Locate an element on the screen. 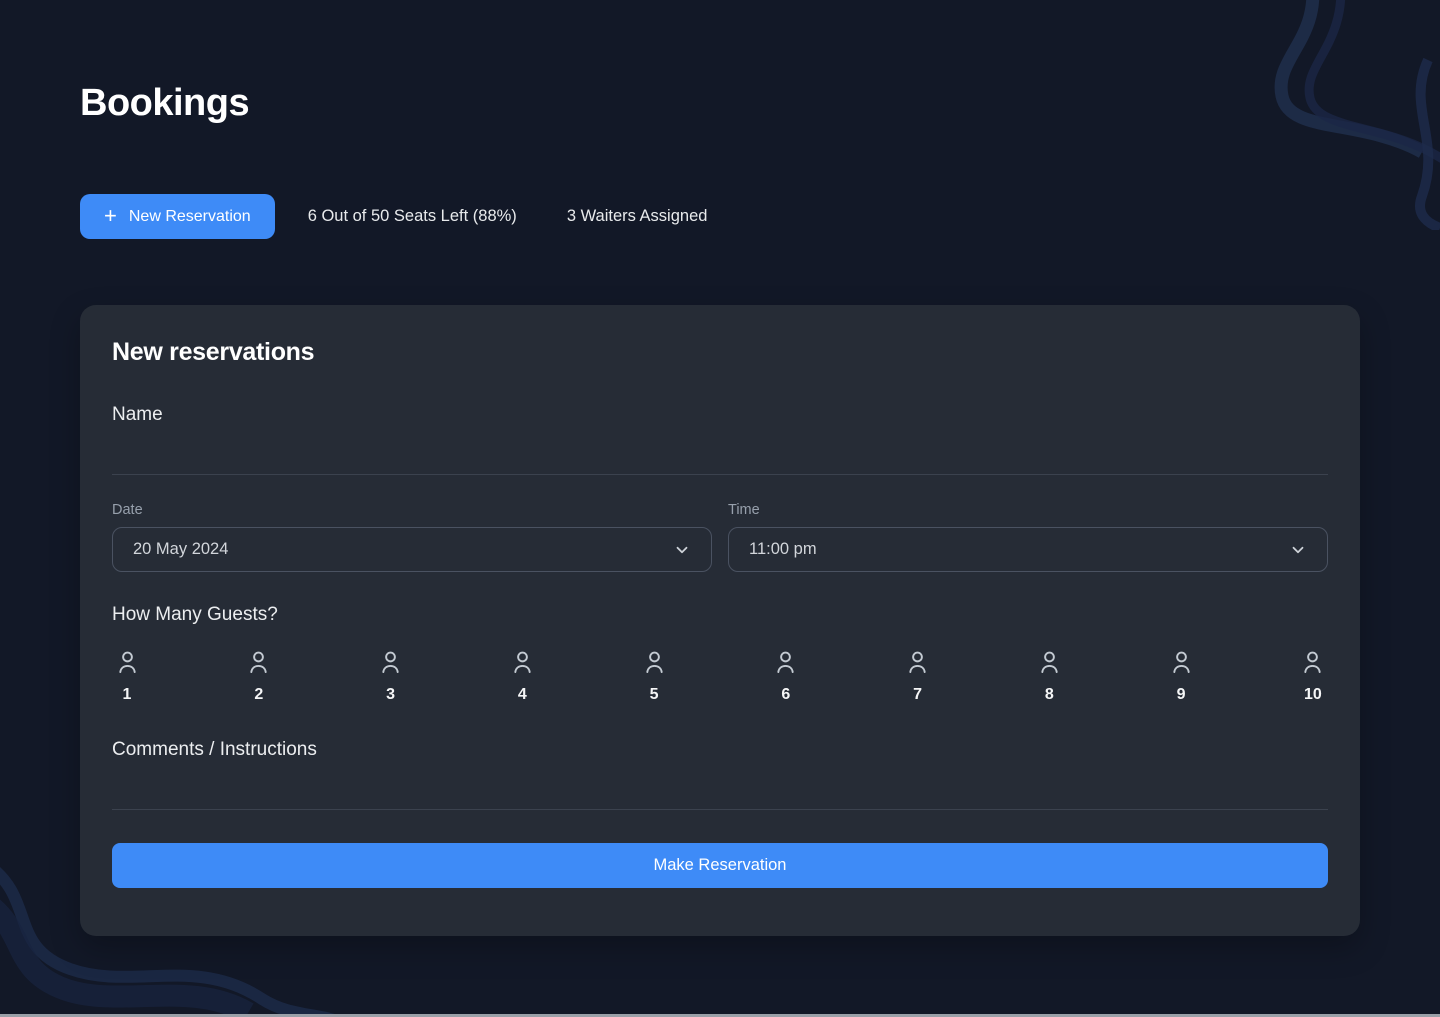  guests-label: How Many Guests? is located at coordinates (195, 614).